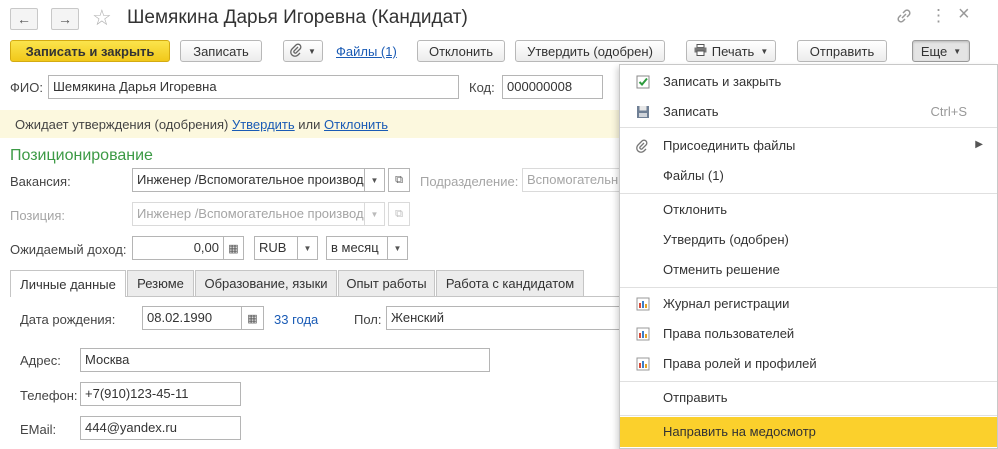 Image resolution: width=998 pixels, height=449 pixels. Describe the element at coordinates (808, 112) in the screenshot. I see `menu-item-save: Записать Ctrl+S` at that location.